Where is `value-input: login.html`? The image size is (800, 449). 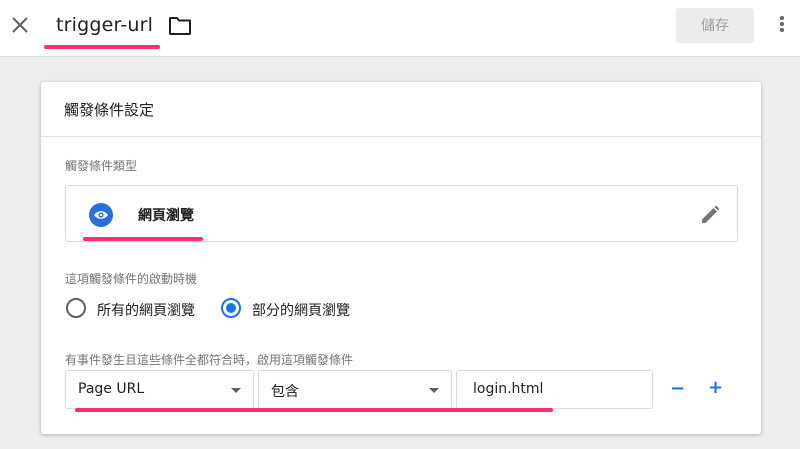
value-input: login.html is located at coordinates (554, 389).